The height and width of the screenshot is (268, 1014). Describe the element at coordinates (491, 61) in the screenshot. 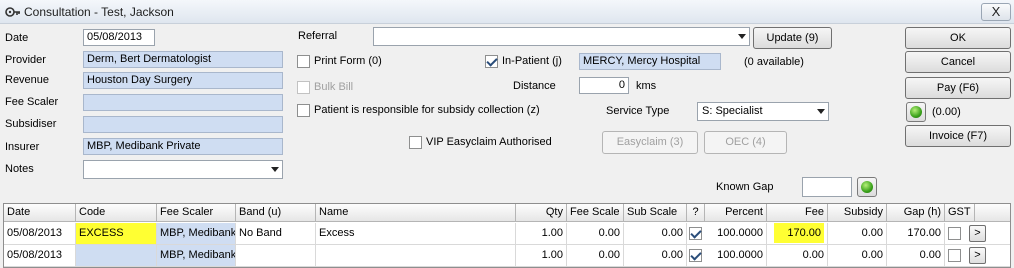

I see `in-patient-checkbox` at that location.